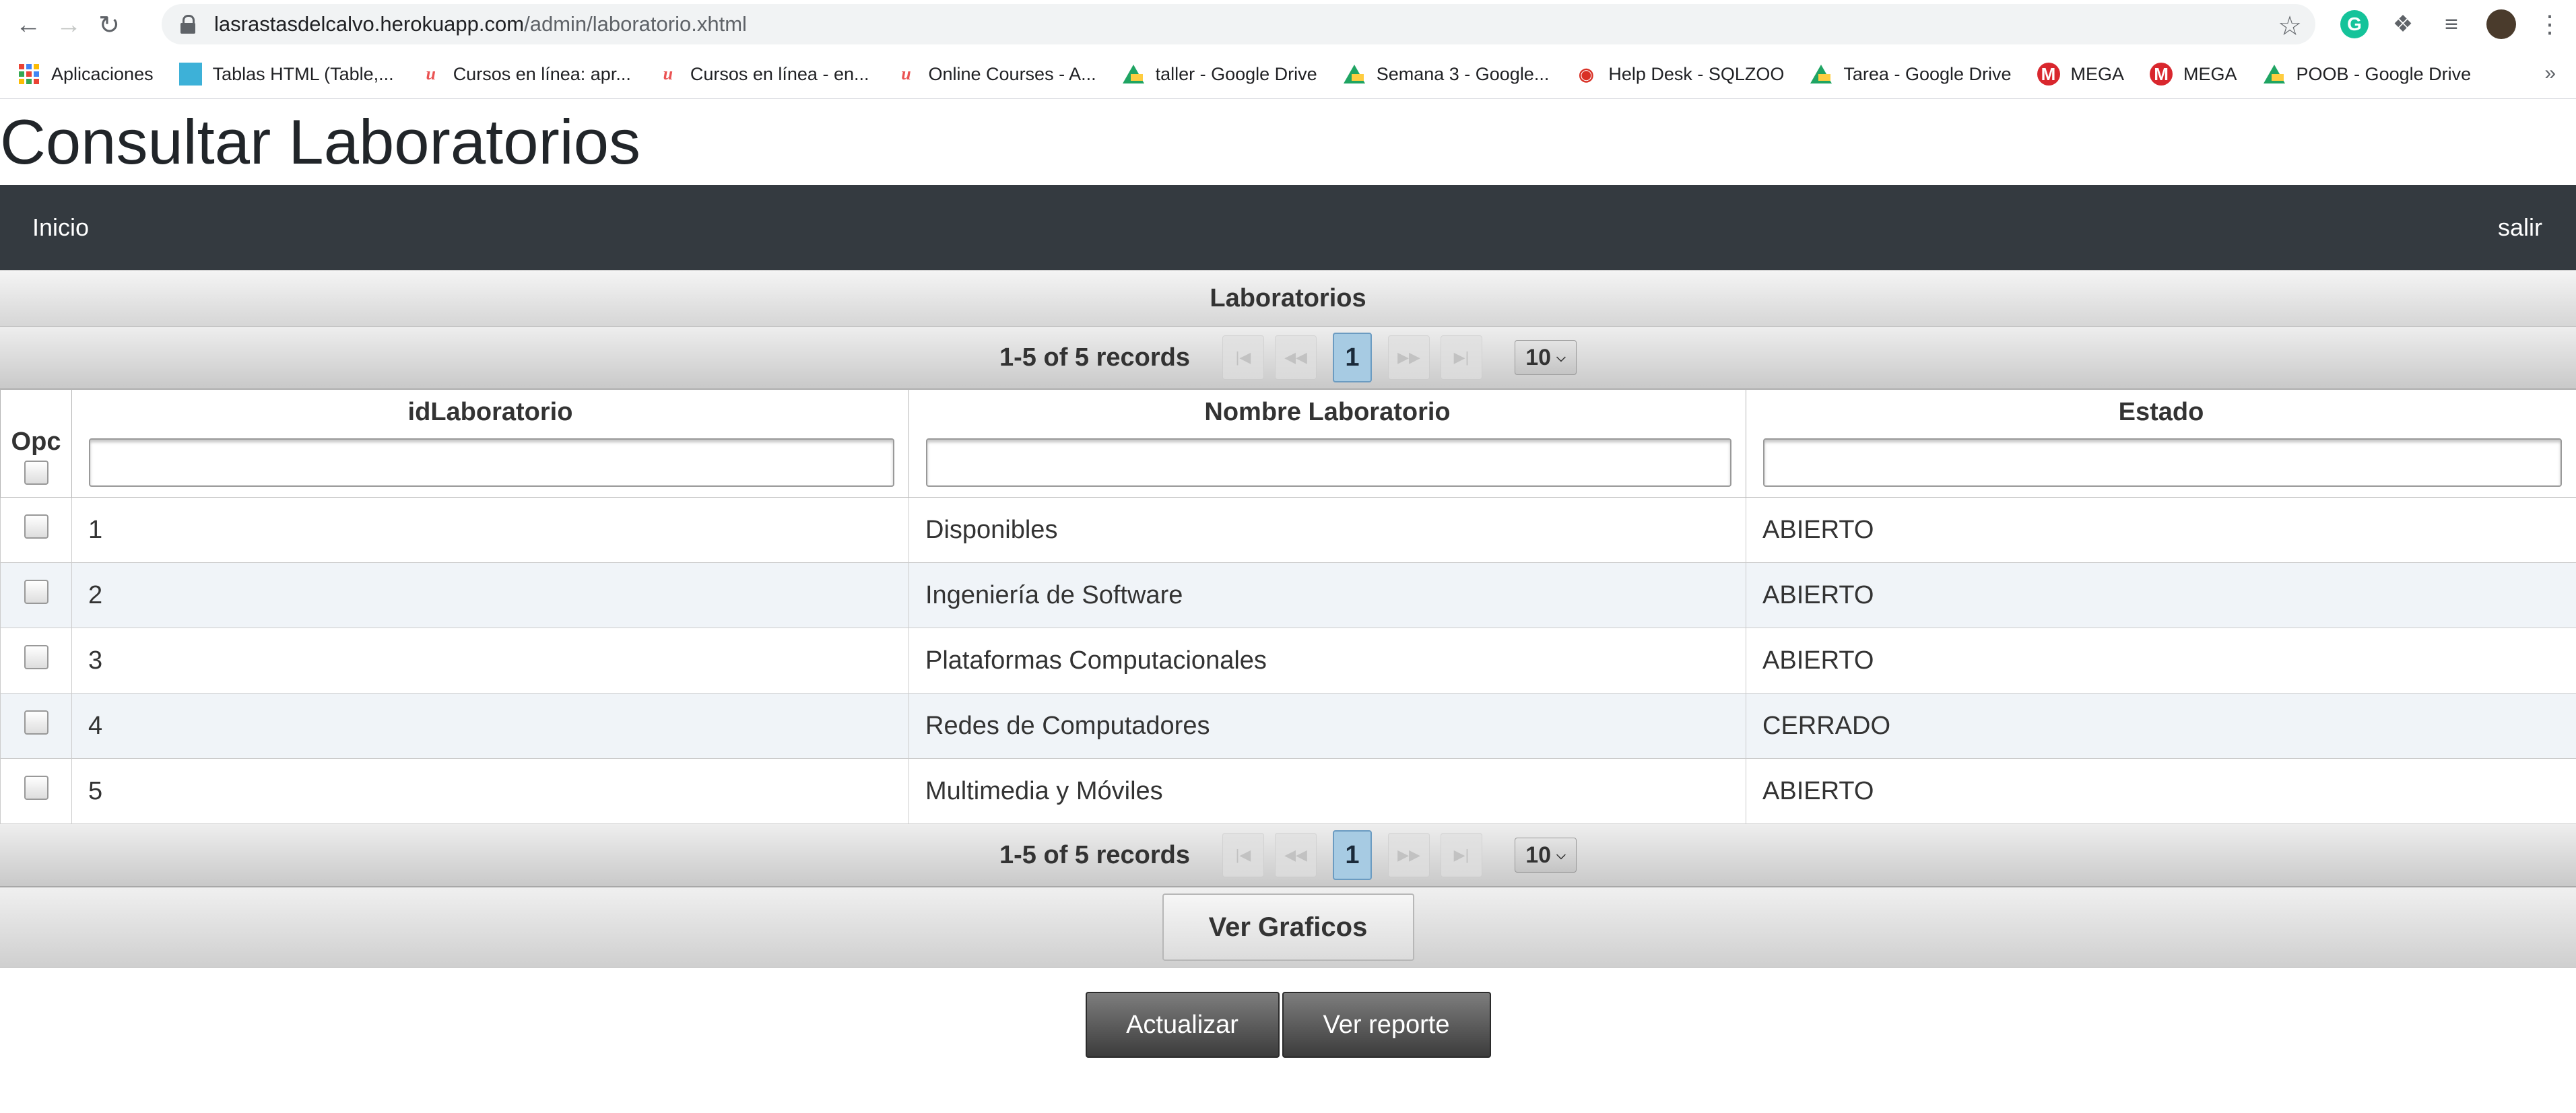  Describe the element at coordinates (187, 24) in the screenshot. I see `lock-icon` at that location.